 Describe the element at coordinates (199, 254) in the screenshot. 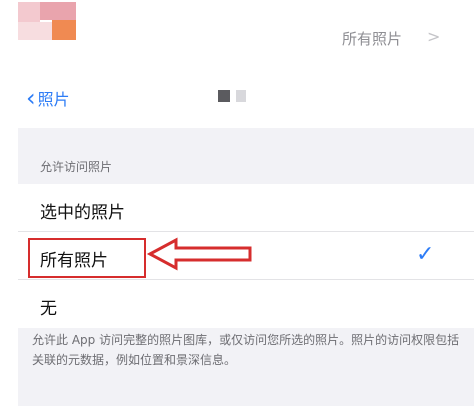

I see `annotation-arrow-icon` at that location.